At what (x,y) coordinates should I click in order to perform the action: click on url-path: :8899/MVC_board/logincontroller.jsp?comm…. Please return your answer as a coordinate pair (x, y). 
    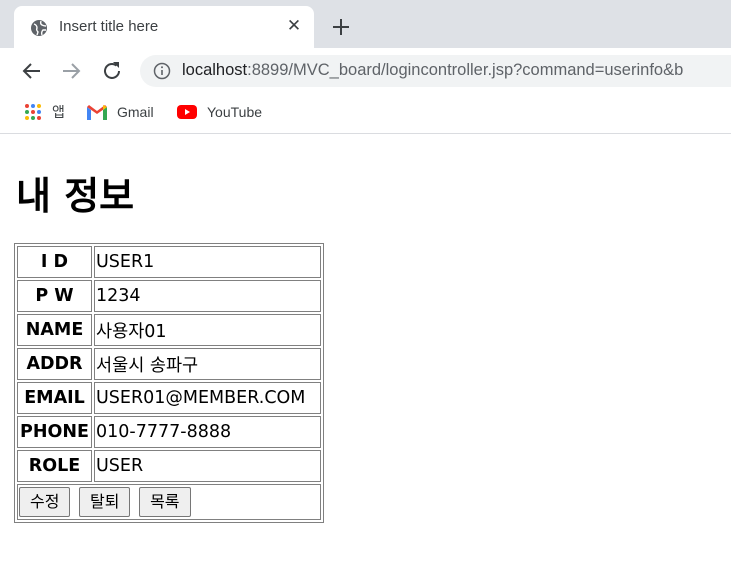
    Looking at the image, I should click on (465, 70).